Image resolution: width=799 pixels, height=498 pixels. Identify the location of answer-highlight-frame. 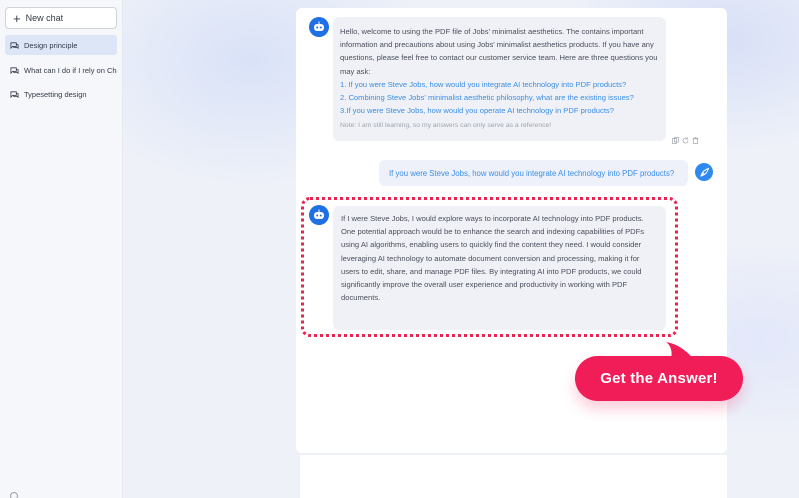
(489, 267).